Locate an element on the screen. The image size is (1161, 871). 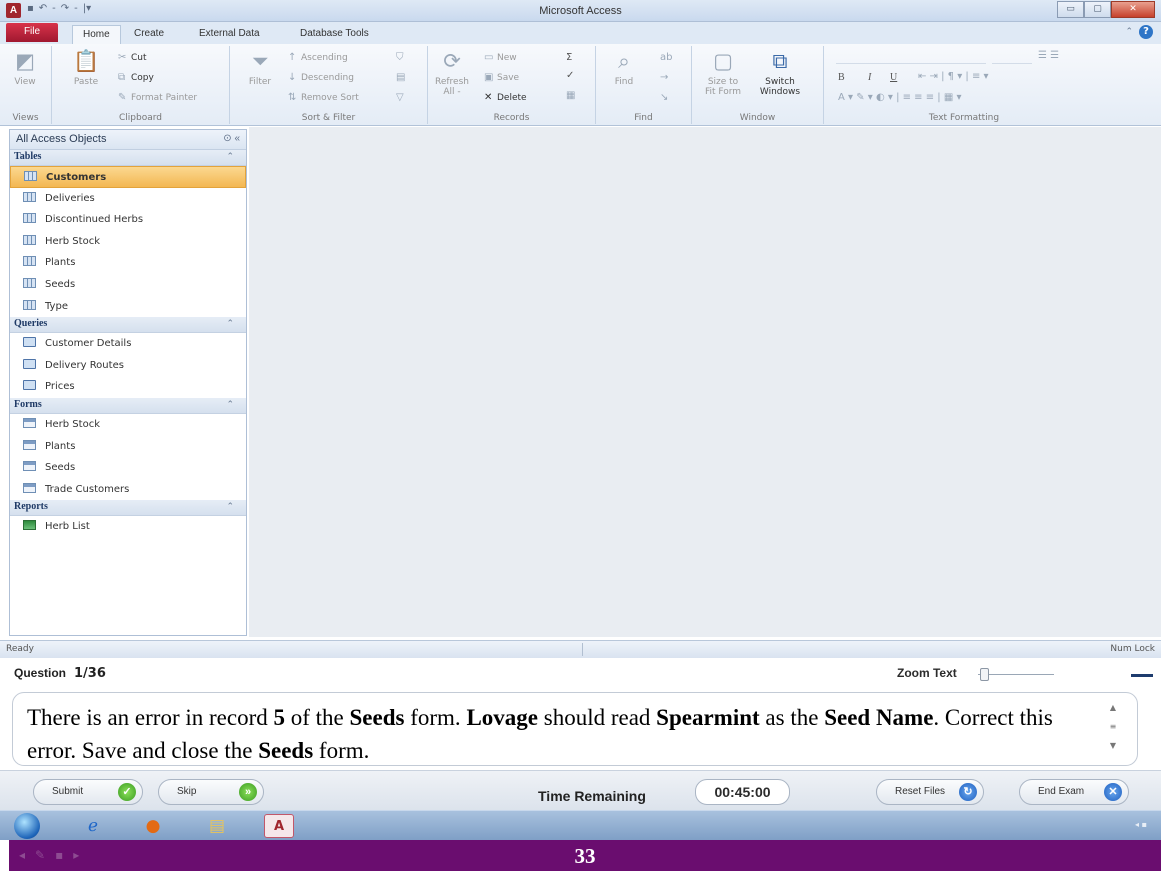
status-bar: Ready Num Lock is located at coordinates (580, 649).